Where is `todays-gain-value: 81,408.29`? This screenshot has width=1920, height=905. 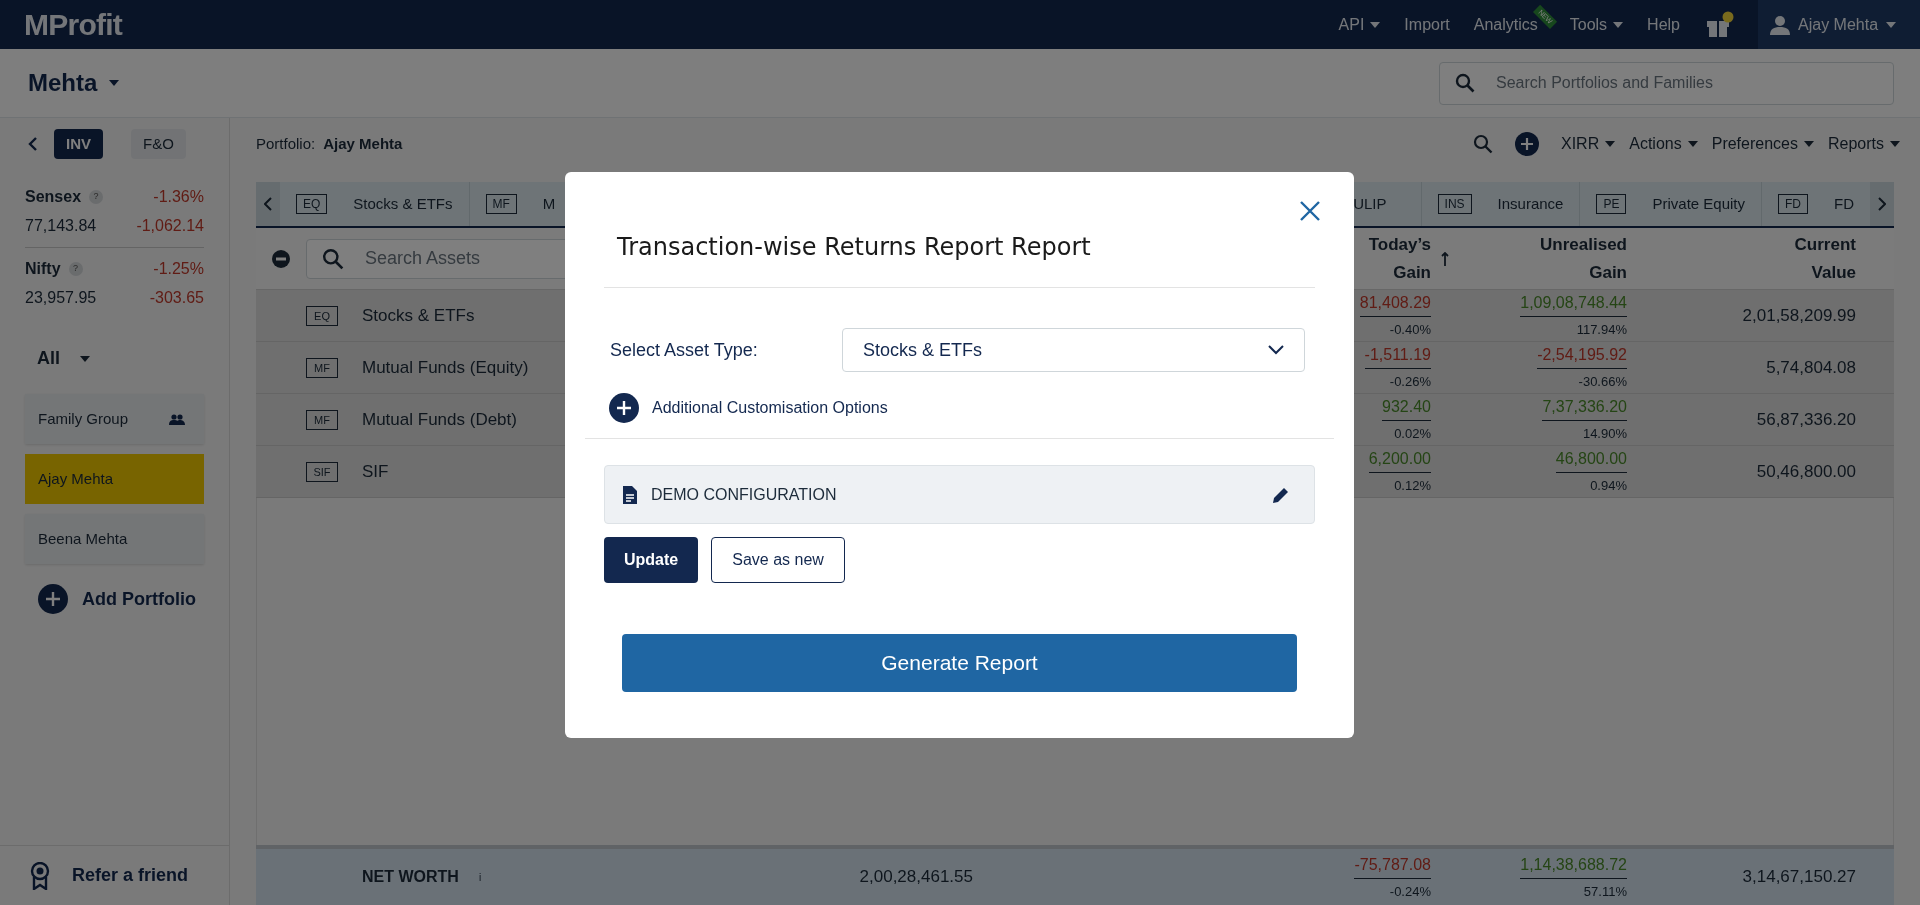 todays-gain-value: 81,408.29 is located at coordinates (1395, 304).